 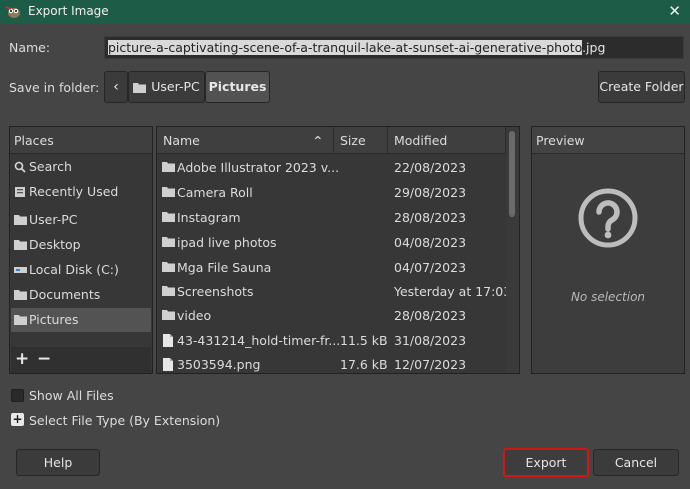 I want to click on places-item-label: Documents, so click(x=65, y=294).